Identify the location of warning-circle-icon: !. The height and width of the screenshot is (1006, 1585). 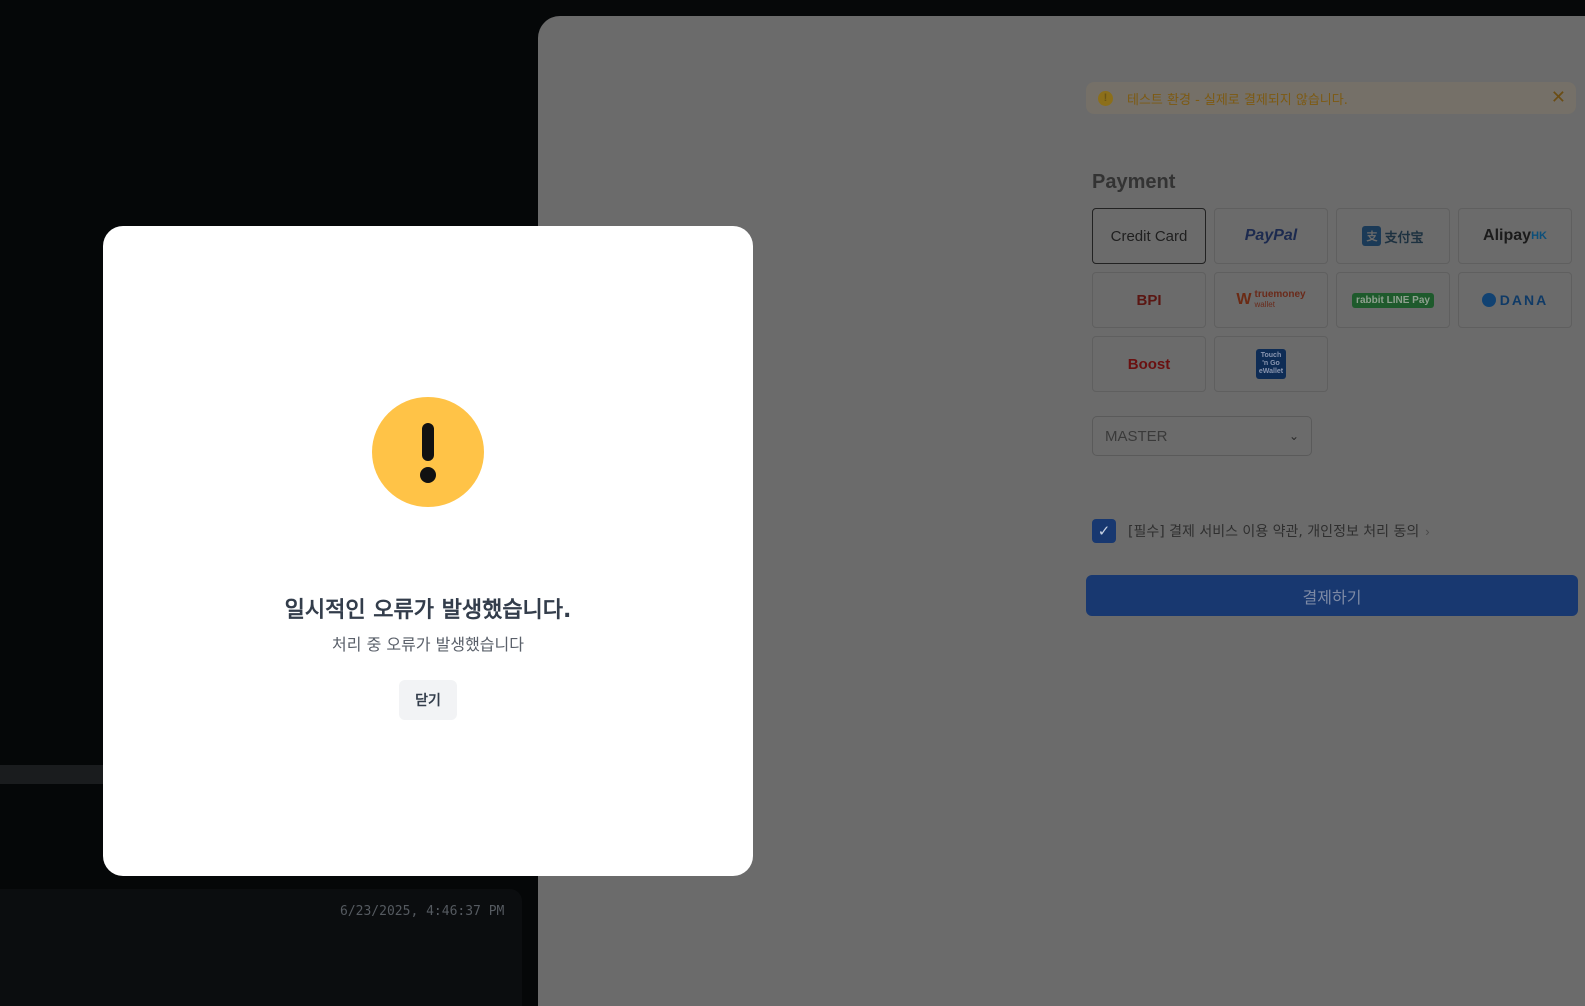
(1105, 98).